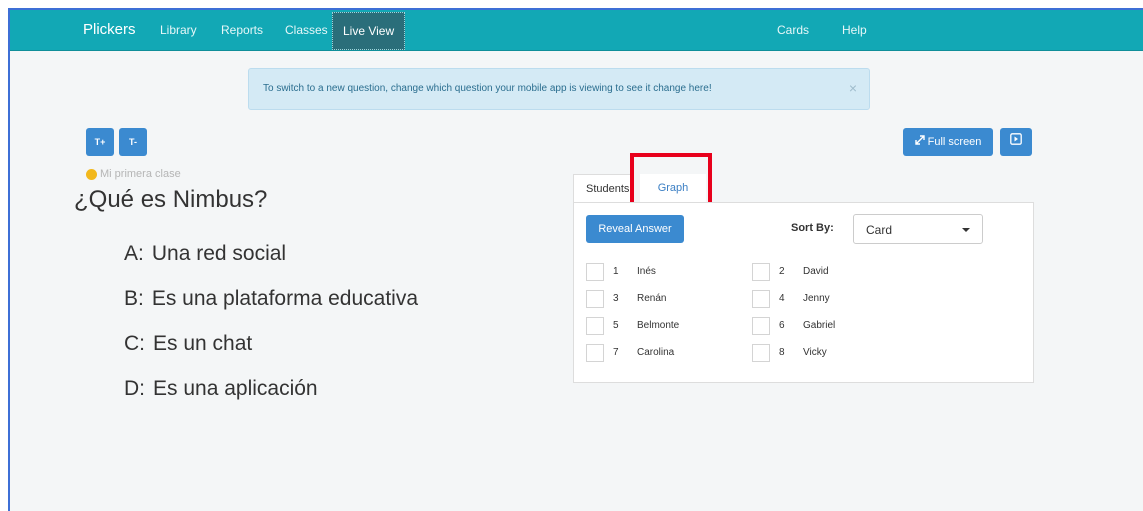 The width and height of the screenshot is (1143, 511). Describe the element at coordinates (652, 298) in the screenshot. I see `student-name: Renán` at that location.